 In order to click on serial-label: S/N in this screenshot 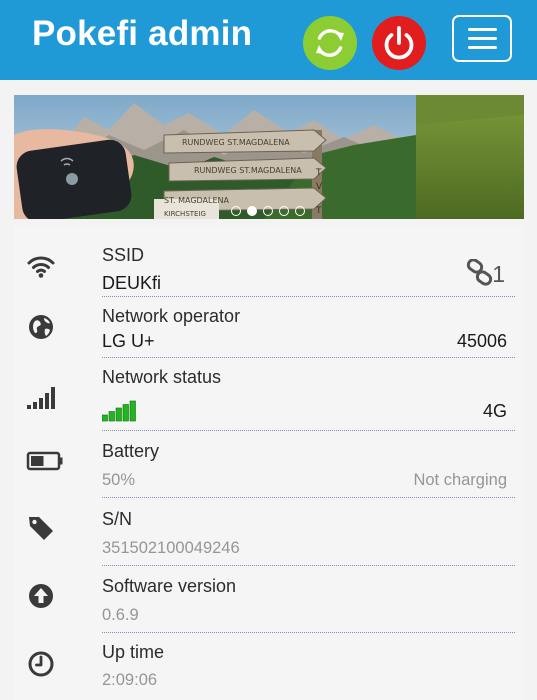, I will do `click(117, 519)`.